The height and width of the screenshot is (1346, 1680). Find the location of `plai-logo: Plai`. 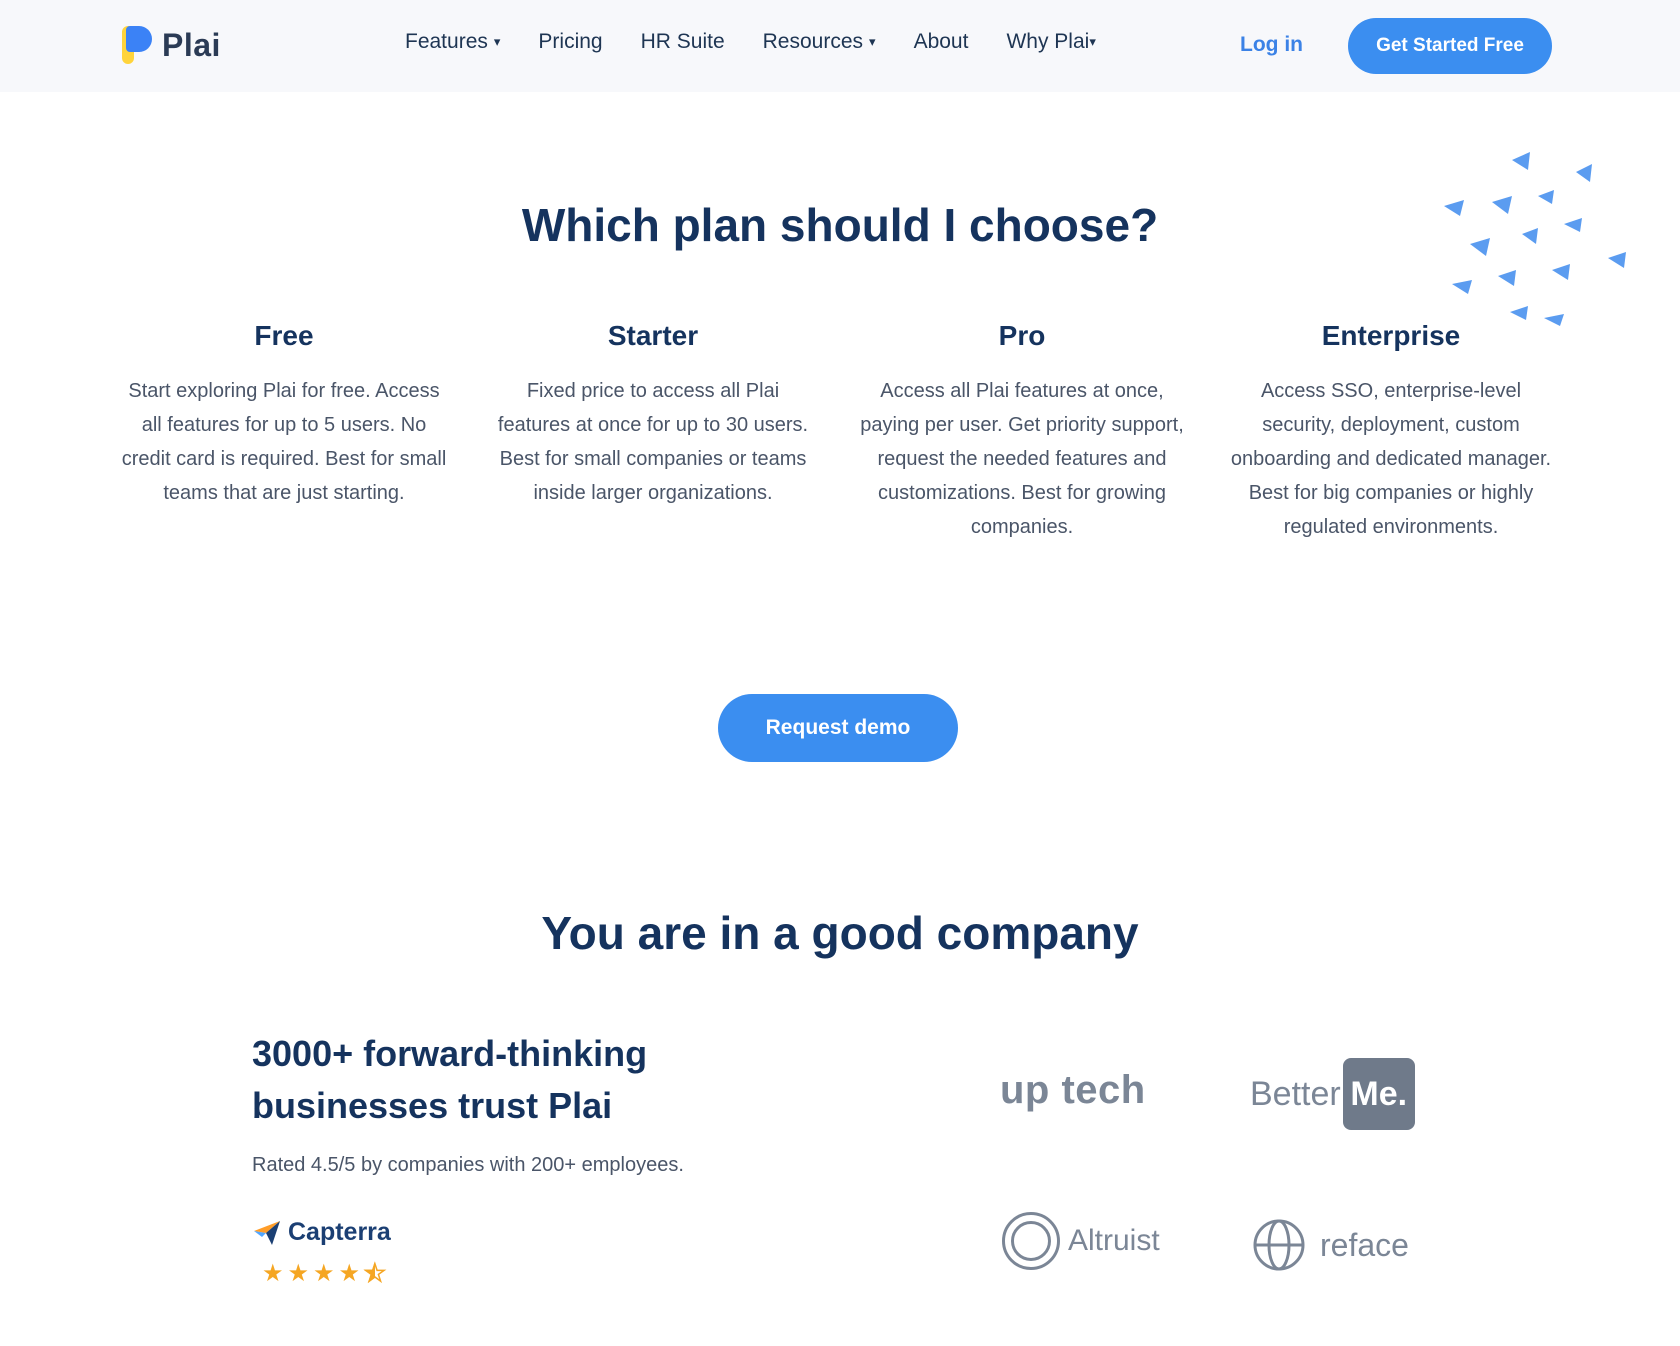

plai-logo: Plai is located at coordinates (171, 45).